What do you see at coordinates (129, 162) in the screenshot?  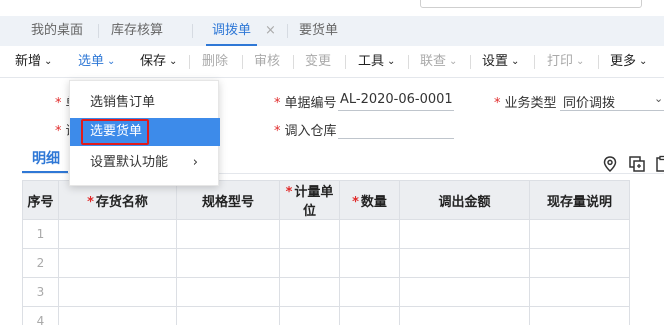 I see `menu-item-label: 设置默认功能` at bounding box center [129, 162].